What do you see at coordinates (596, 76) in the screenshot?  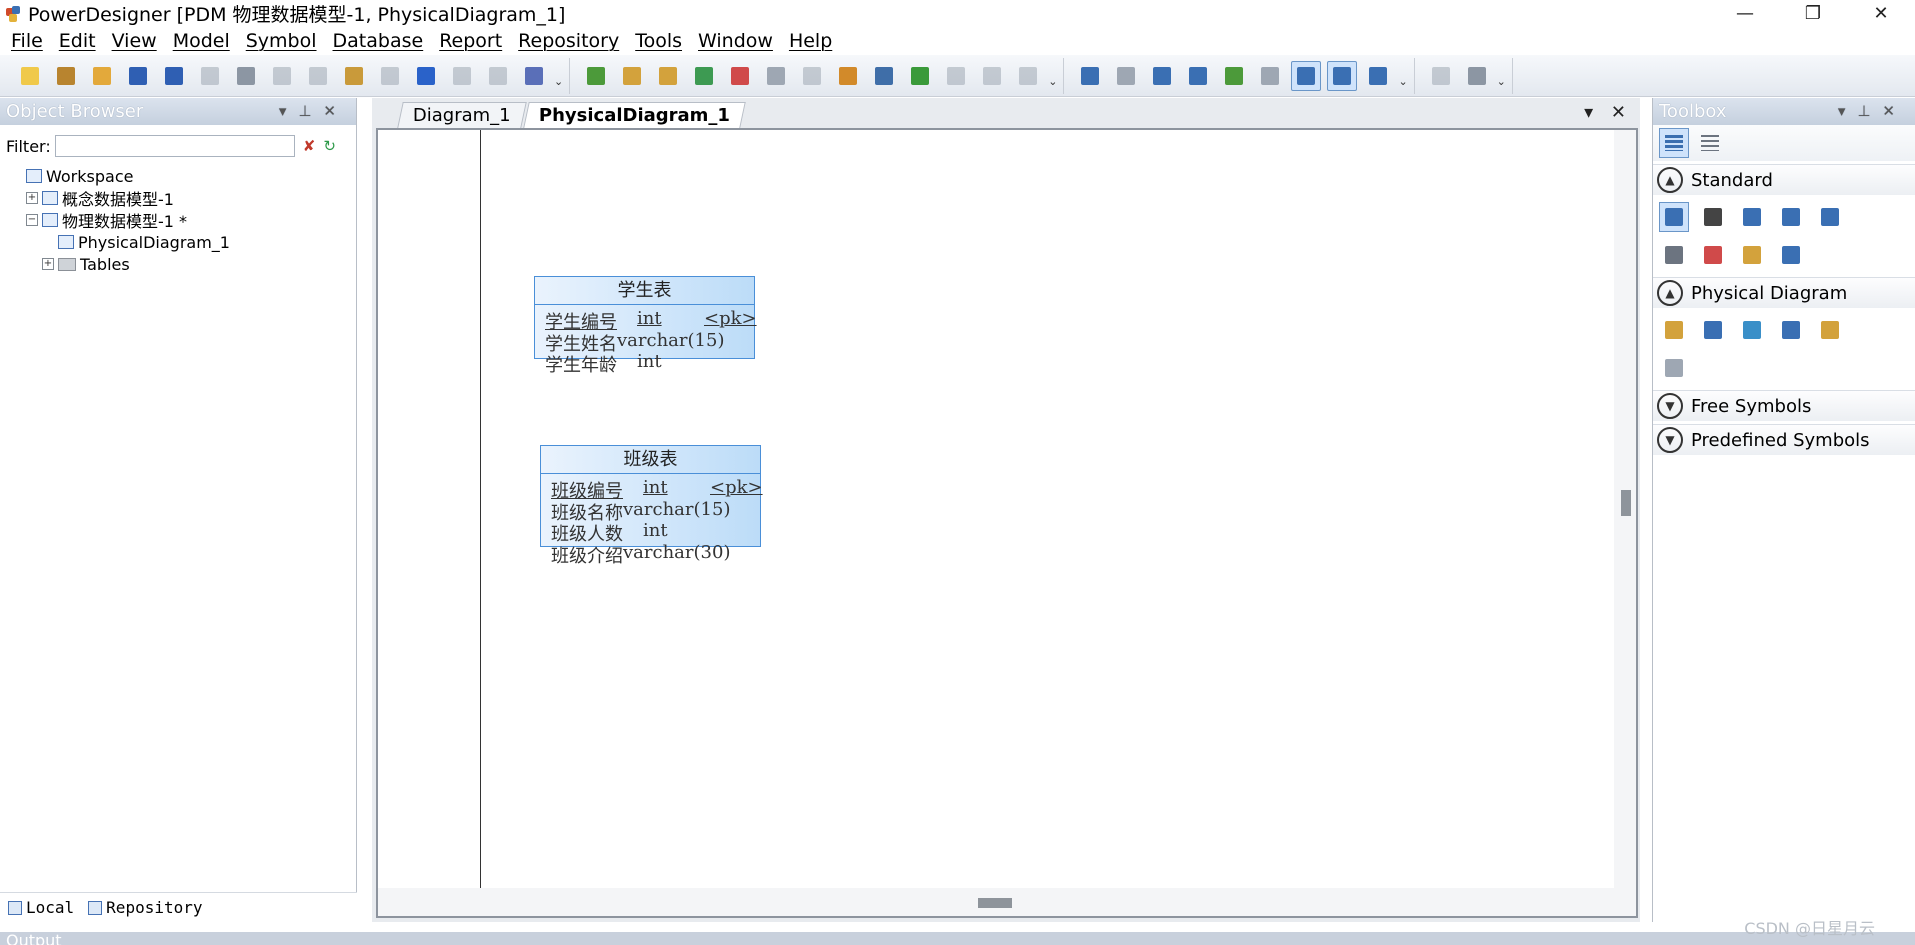 I see `browser-button` at bounding box center [596, 76].